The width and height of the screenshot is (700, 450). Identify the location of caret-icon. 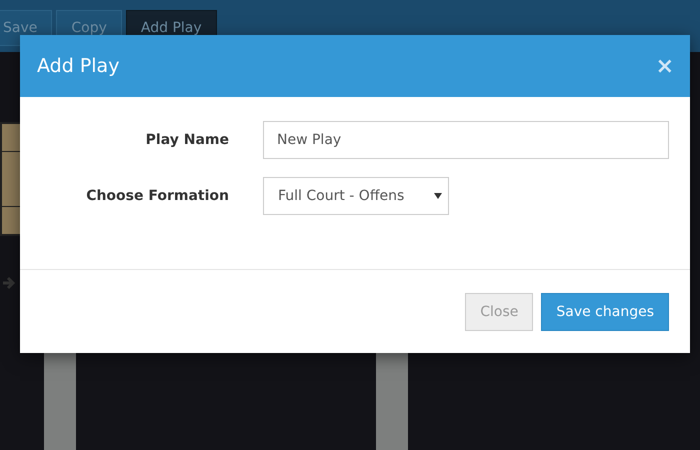
(438, 196).